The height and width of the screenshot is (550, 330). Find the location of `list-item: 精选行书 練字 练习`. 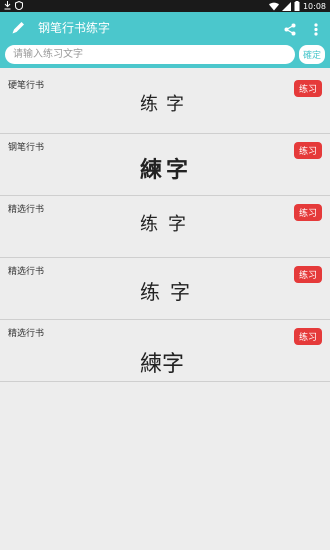

list-item: 精选行书 練字 练习 is located at coordinates (165, 351).